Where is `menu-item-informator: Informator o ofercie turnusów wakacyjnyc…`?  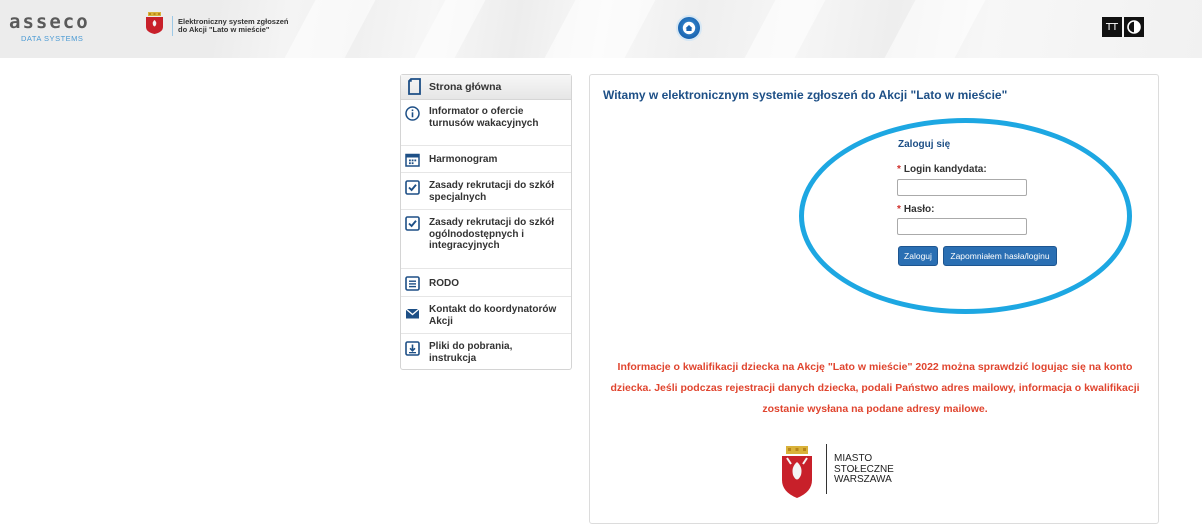
menu-item-informator: Informator o ofercie turnusów wakacyjnyc… is located at coordinates (486, 123).